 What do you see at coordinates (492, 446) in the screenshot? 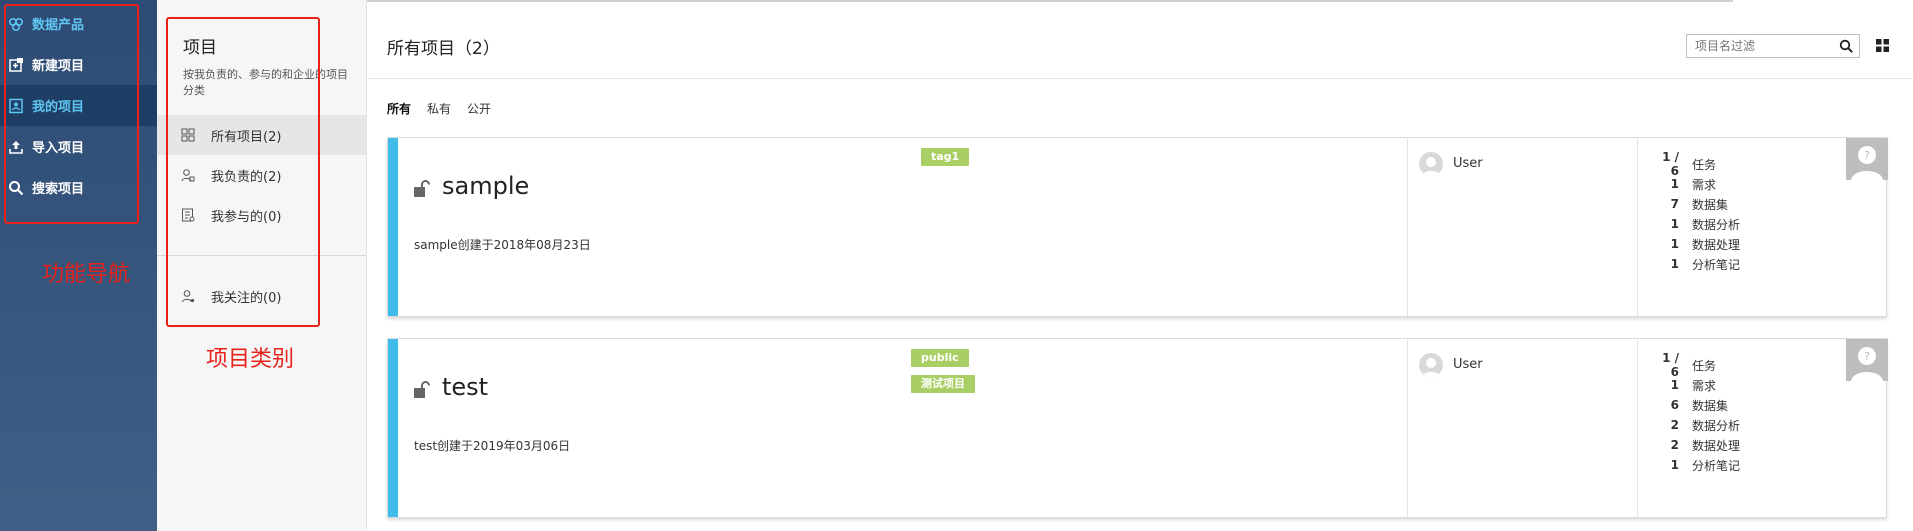
I see `project-description: test创建于2019年03月06日` at bounding box center [492, 446].